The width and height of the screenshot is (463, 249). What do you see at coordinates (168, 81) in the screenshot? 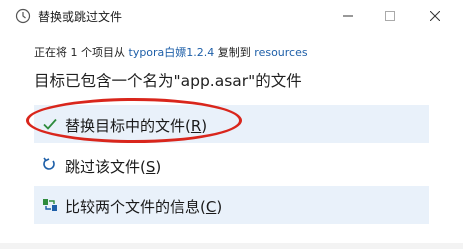
I see `conflict-heading: 目标已包含一个名为"app.asar"的文件` at bounding box center [168, 81].